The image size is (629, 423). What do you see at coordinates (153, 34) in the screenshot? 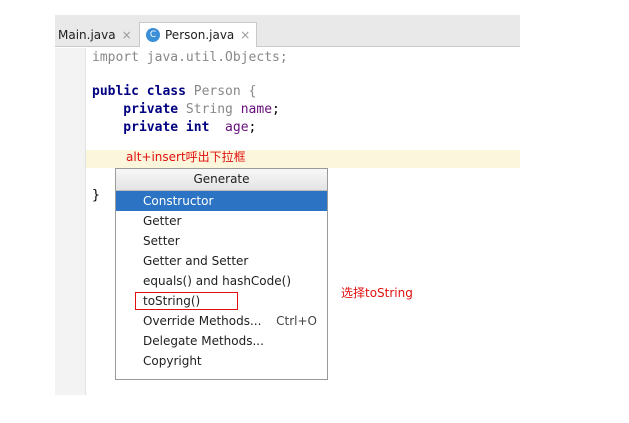
I see `class-icon: C` at bounding box center [153, 34].